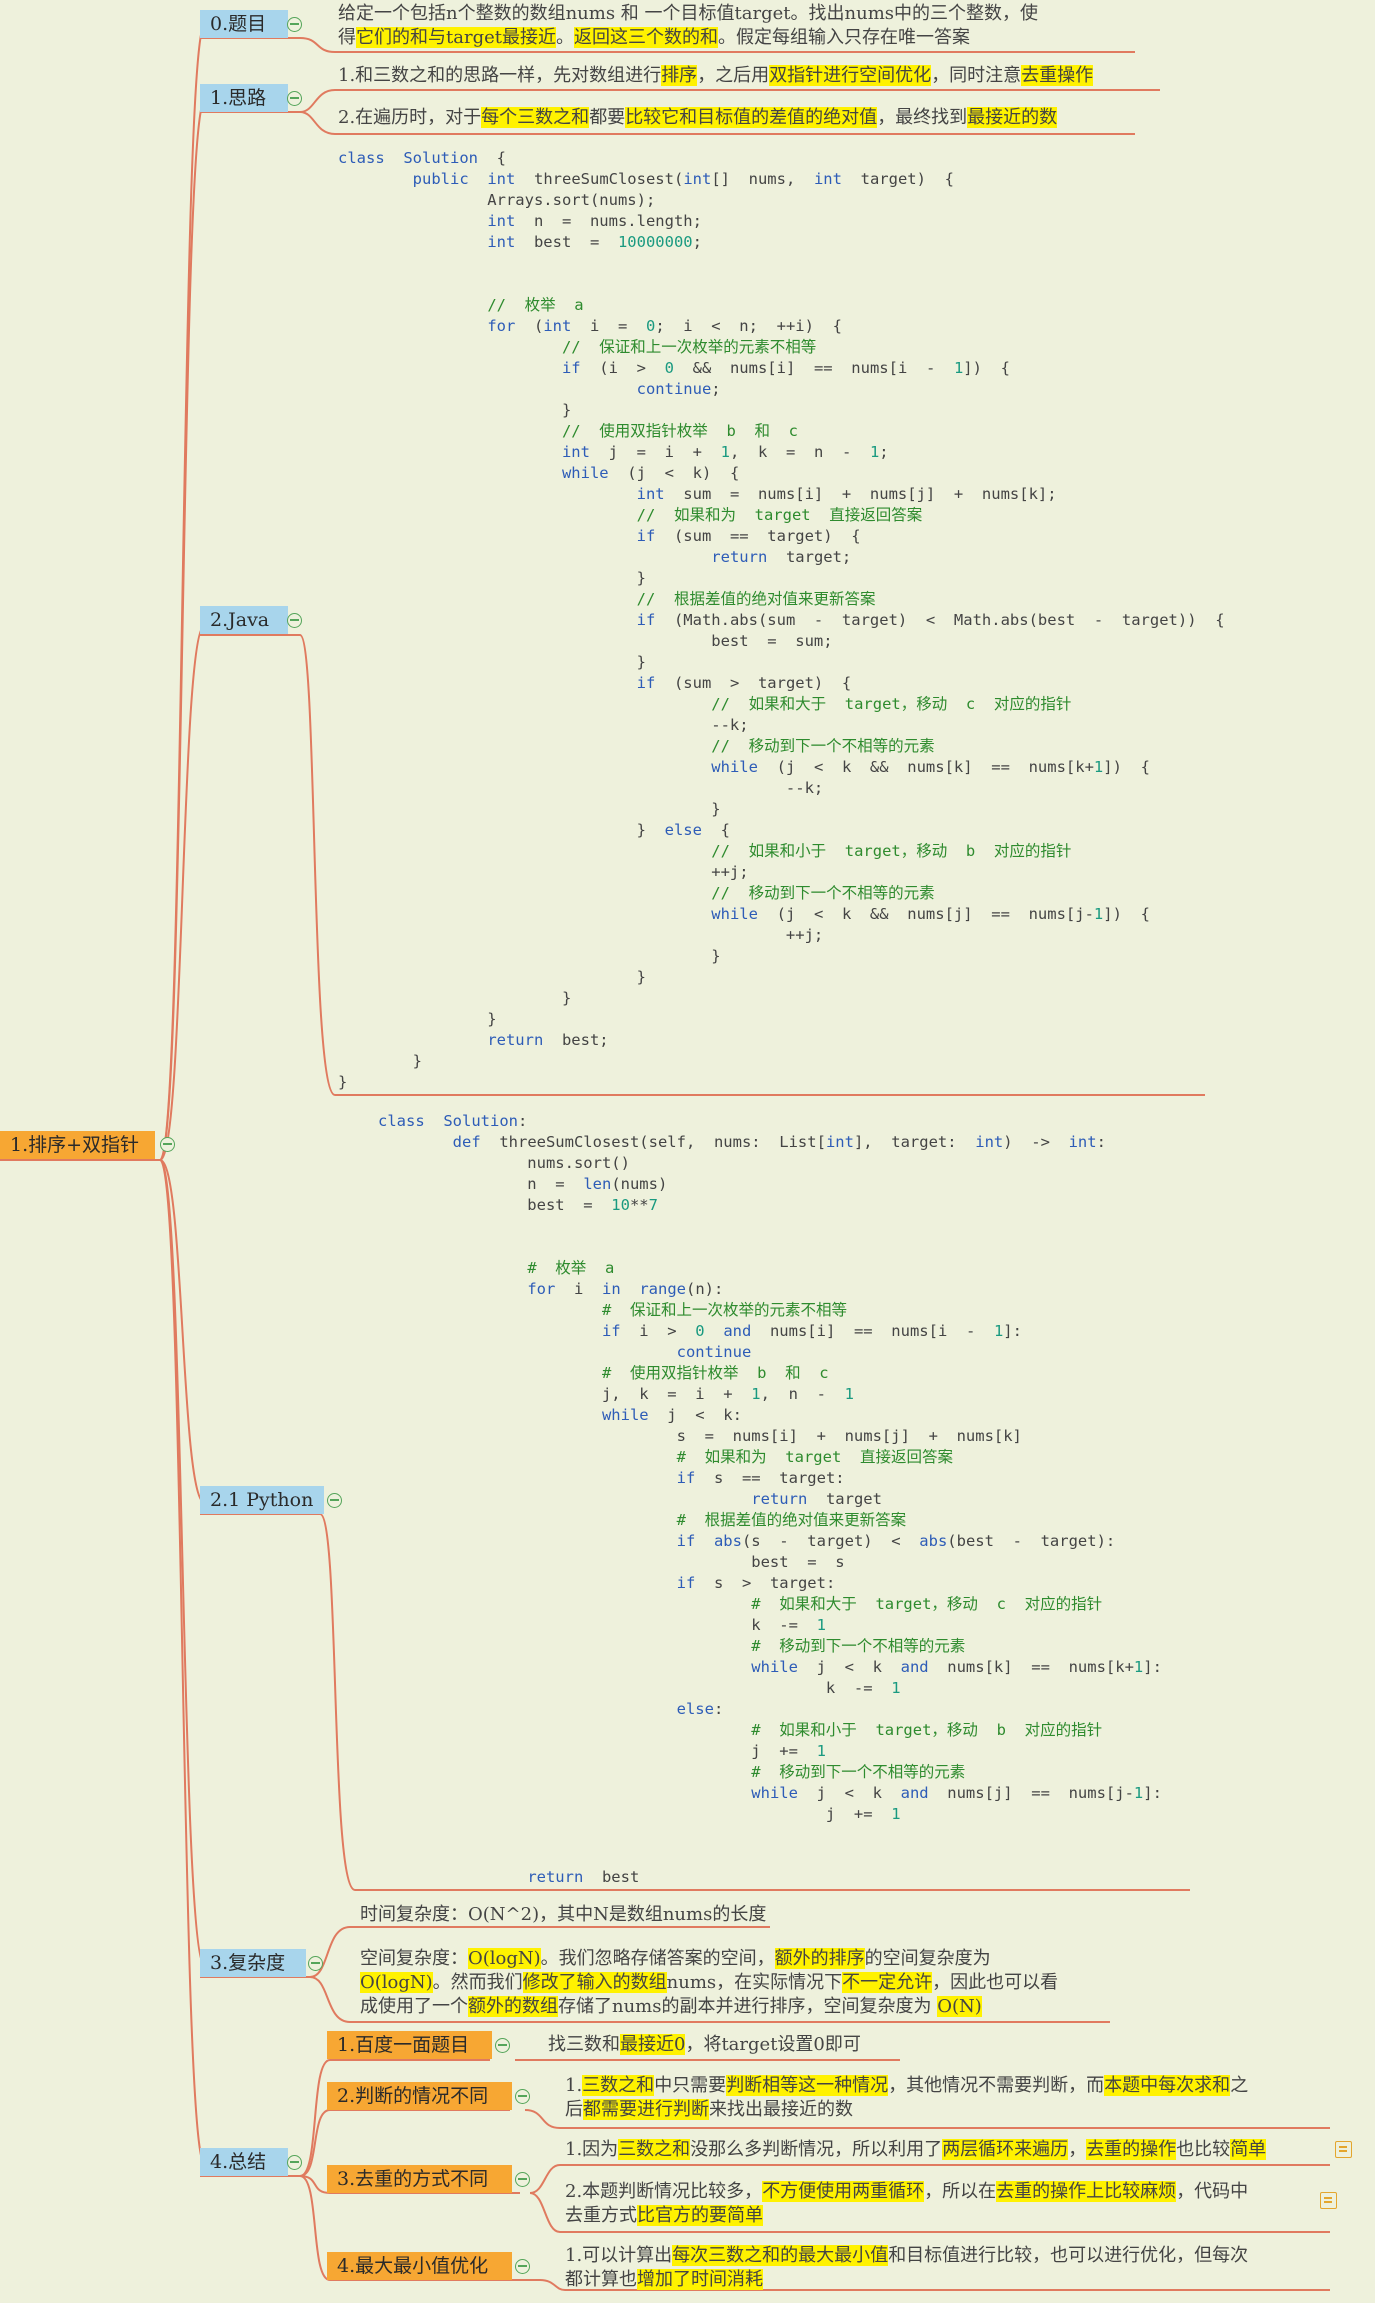 The image size is (1375, 2303). What do you see at coordinates (700, 2279) in the screenshot?
I see `sum-hl: 增加了时间消耗` at bounding box center [700, 2279].